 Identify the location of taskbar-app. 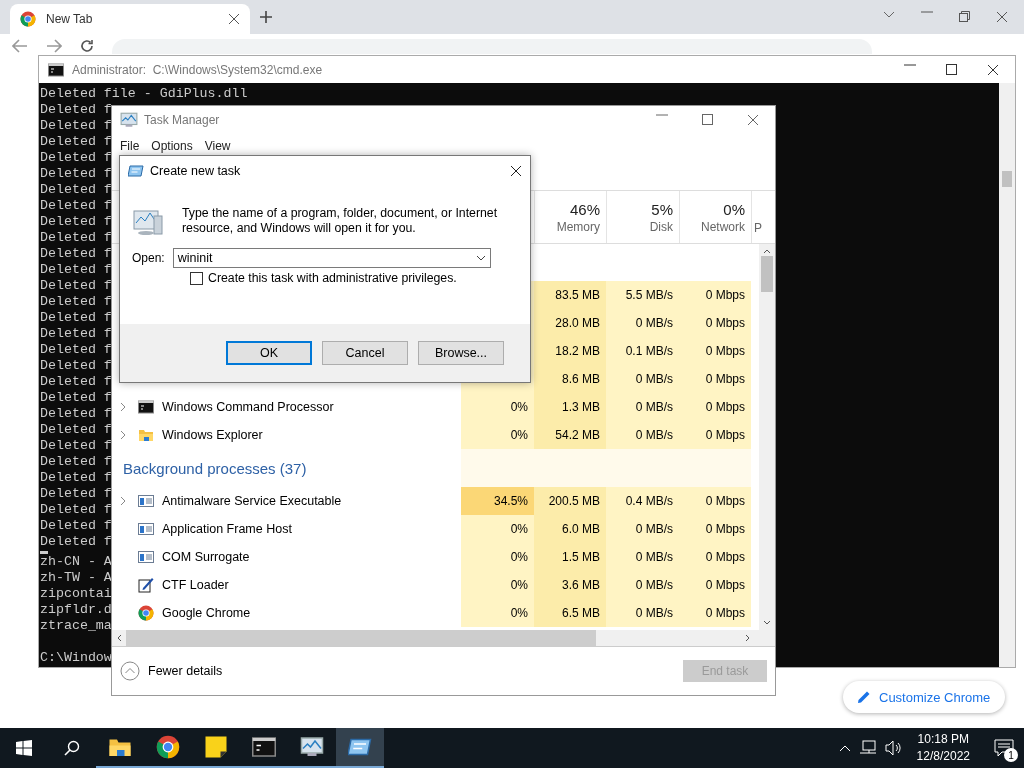
(360, 748).